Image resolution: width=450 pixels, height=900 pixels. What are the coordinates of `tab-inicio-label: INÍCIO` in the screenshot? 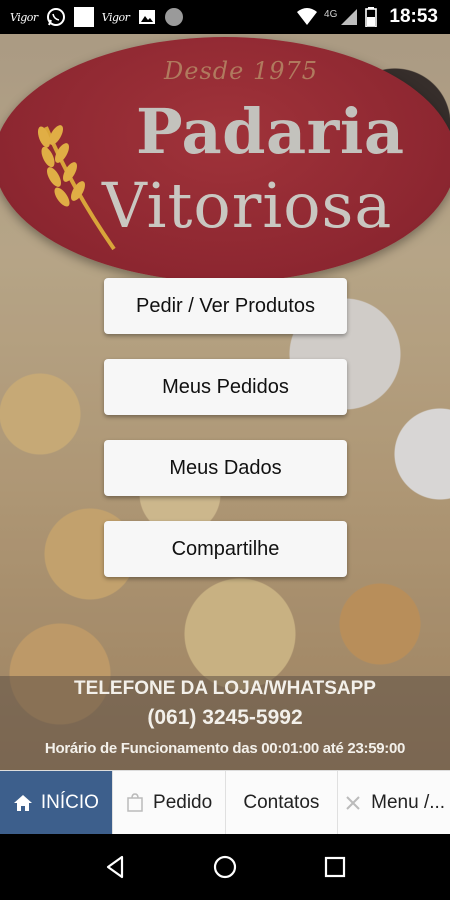 It's located at (69, 802).